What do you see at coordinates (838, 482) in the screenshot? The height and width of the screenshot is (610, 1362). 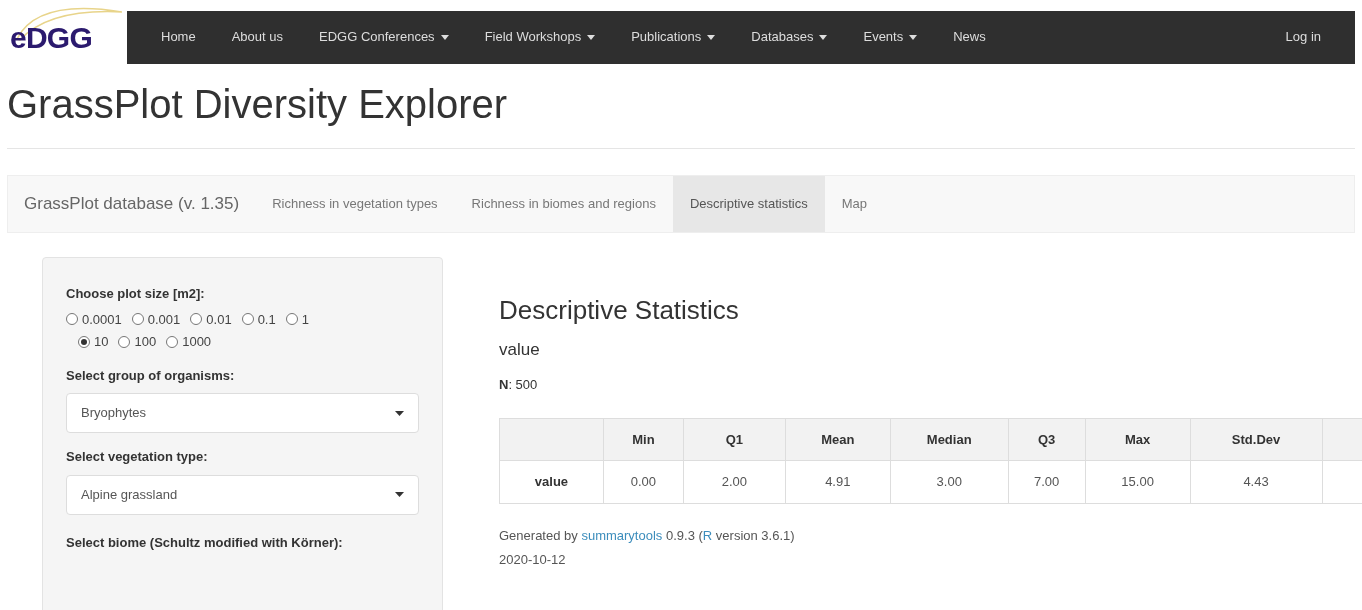 I see `table-cell: 4.91` at bounding box center [838, 482].